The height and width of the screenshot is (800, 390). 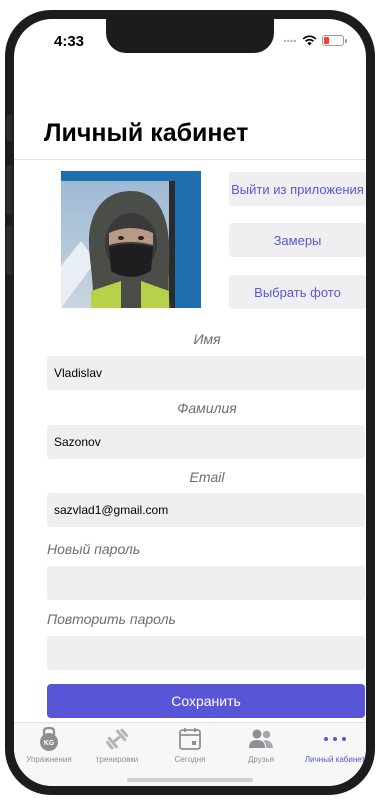 What do you see at coordinates (335, 759) in the screenshot?
I see `tab-label-profile: Личный кабинет` at bounding box center [335, 759].